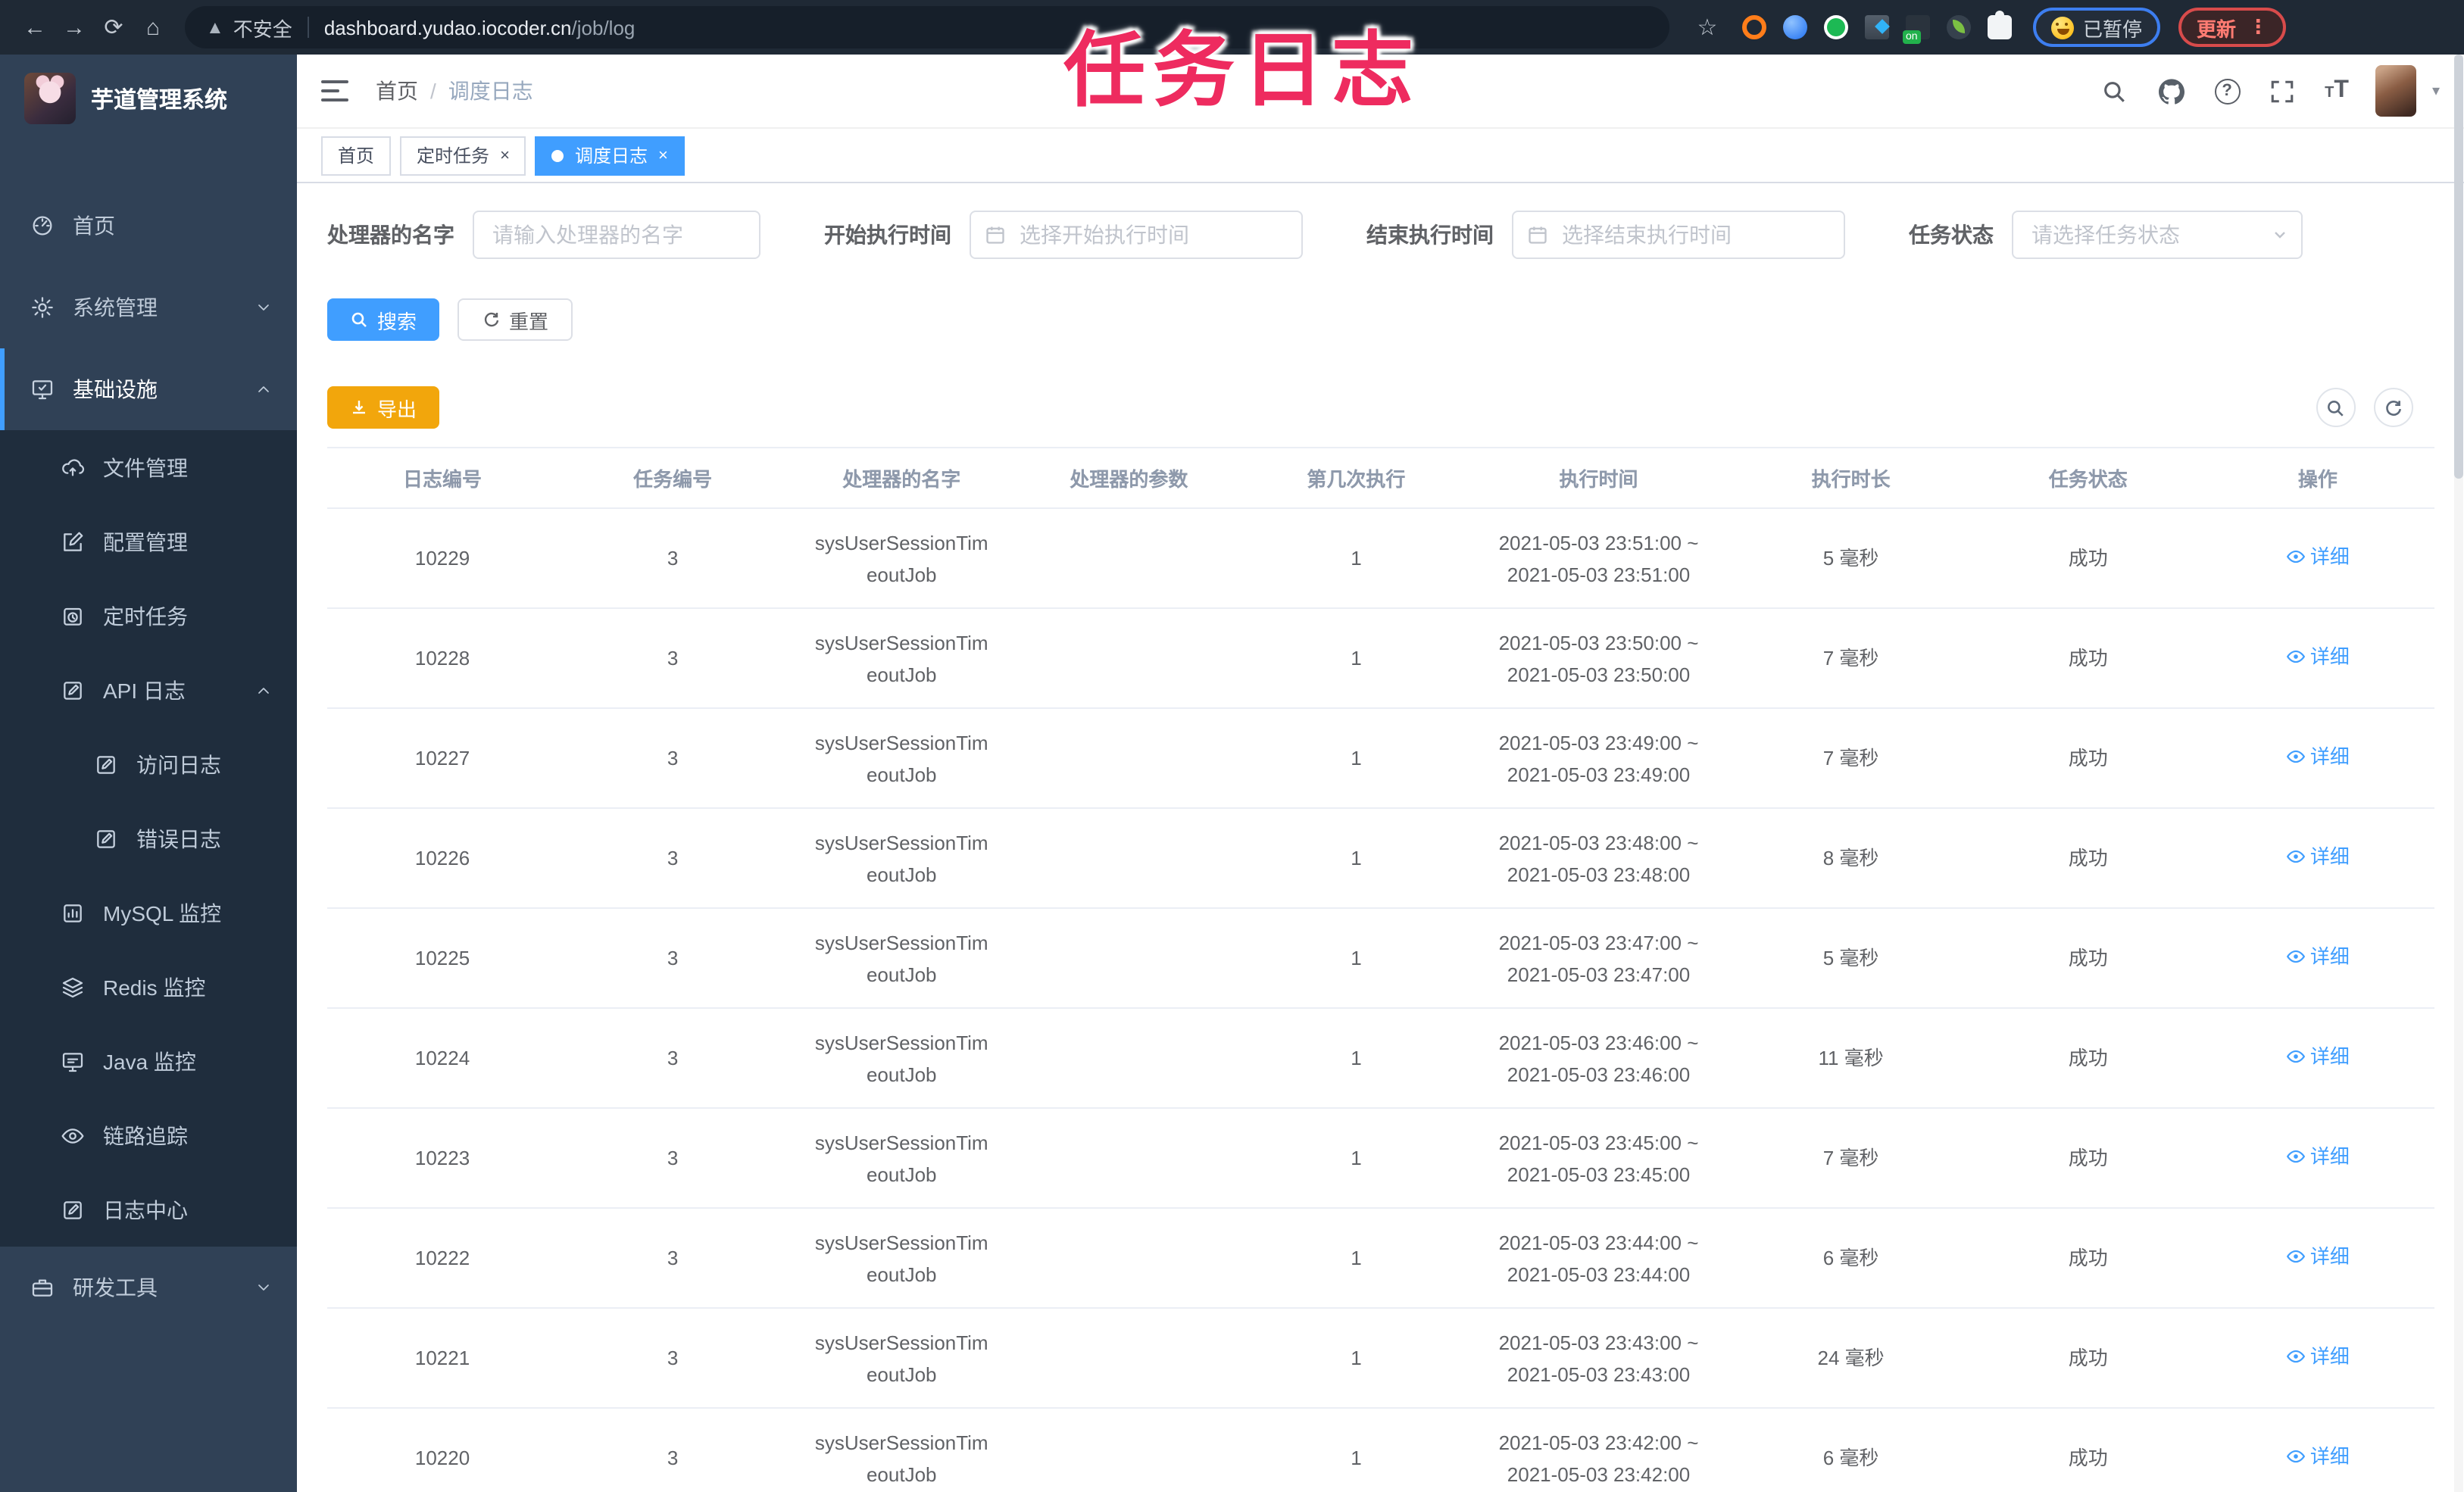  What do you see at coordinates (35, 28) in the screenshot?
I see `back-icon: ←` at bounding box center [35, 28].